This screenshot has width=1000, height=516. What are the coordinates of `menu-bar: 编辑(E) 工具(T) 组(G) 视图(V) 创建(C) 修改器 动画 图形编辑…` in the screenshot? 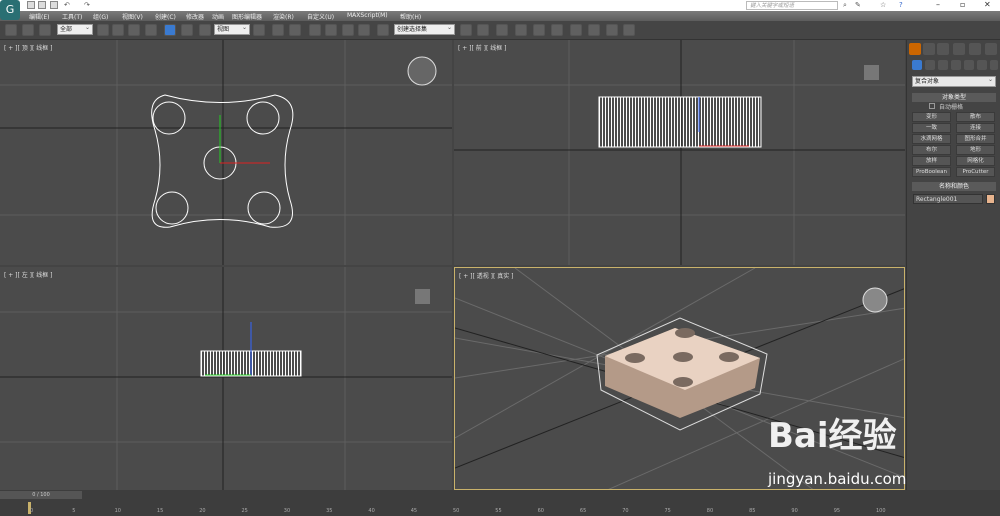 It's located at (500, 16).